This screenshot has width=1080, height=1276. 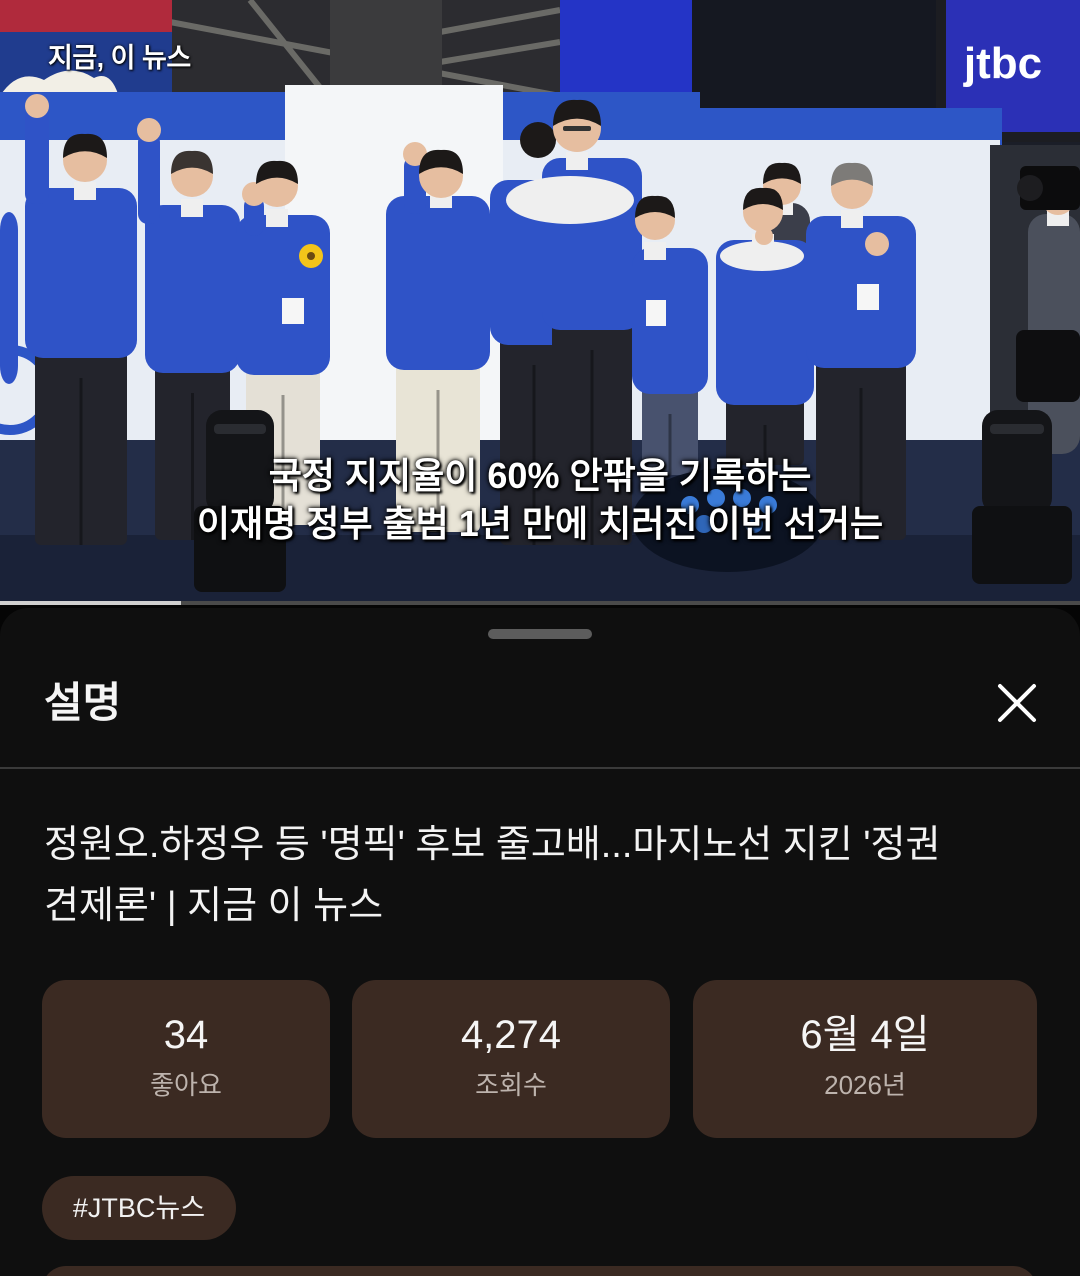 What do you see at coordinates (1030, 188) in the screenshot?
I see `camera-lens` at bounding box center [1030, 188].